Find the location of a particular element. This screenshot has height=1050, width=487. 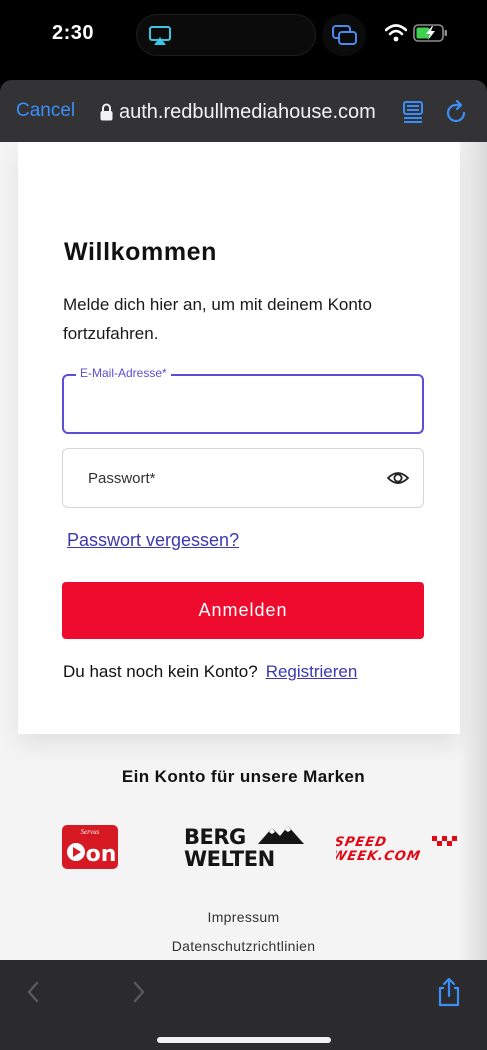

speedweek-logo: SPEED WEEK.COM is located at coordinates (398, 849).